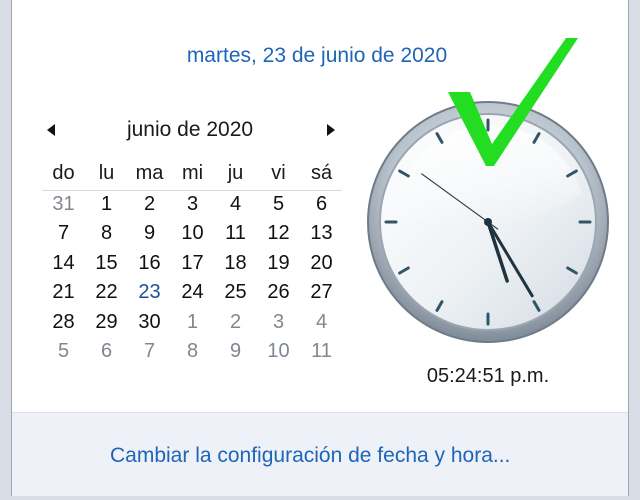  What do you see at coordinates (488, 376) in the screenshot?
I see `digital-time: 05:24:51 p.m.` at bounding box center [488, 376].